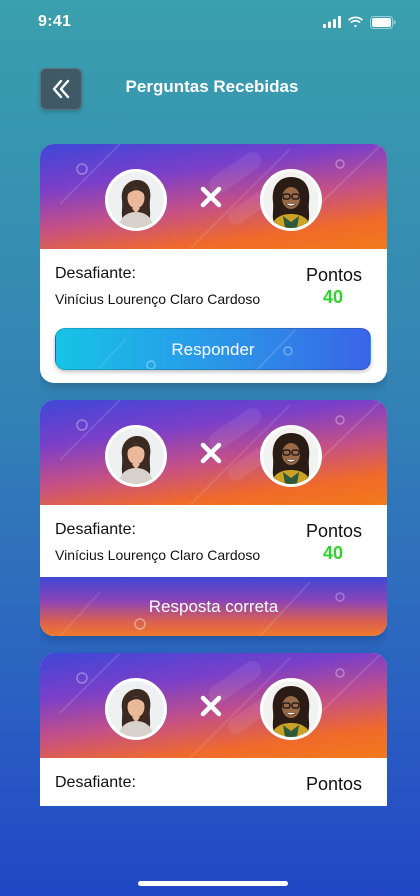  I want to click on respond-button-label: Responder, so click(213, 349).